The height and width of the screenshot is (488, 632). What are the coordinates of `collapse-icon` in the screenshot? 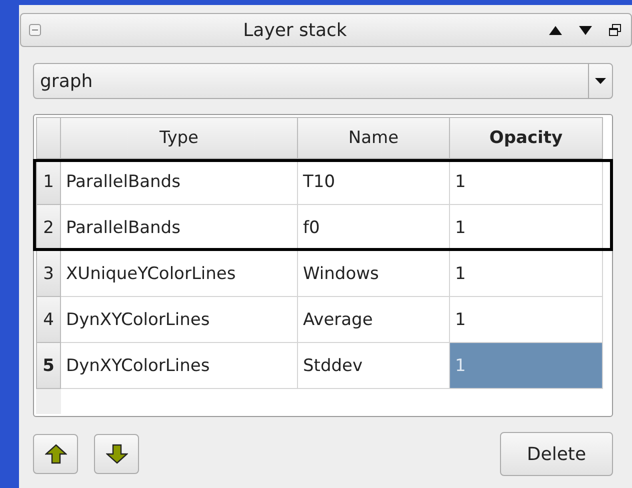 It's located at (35, 30).